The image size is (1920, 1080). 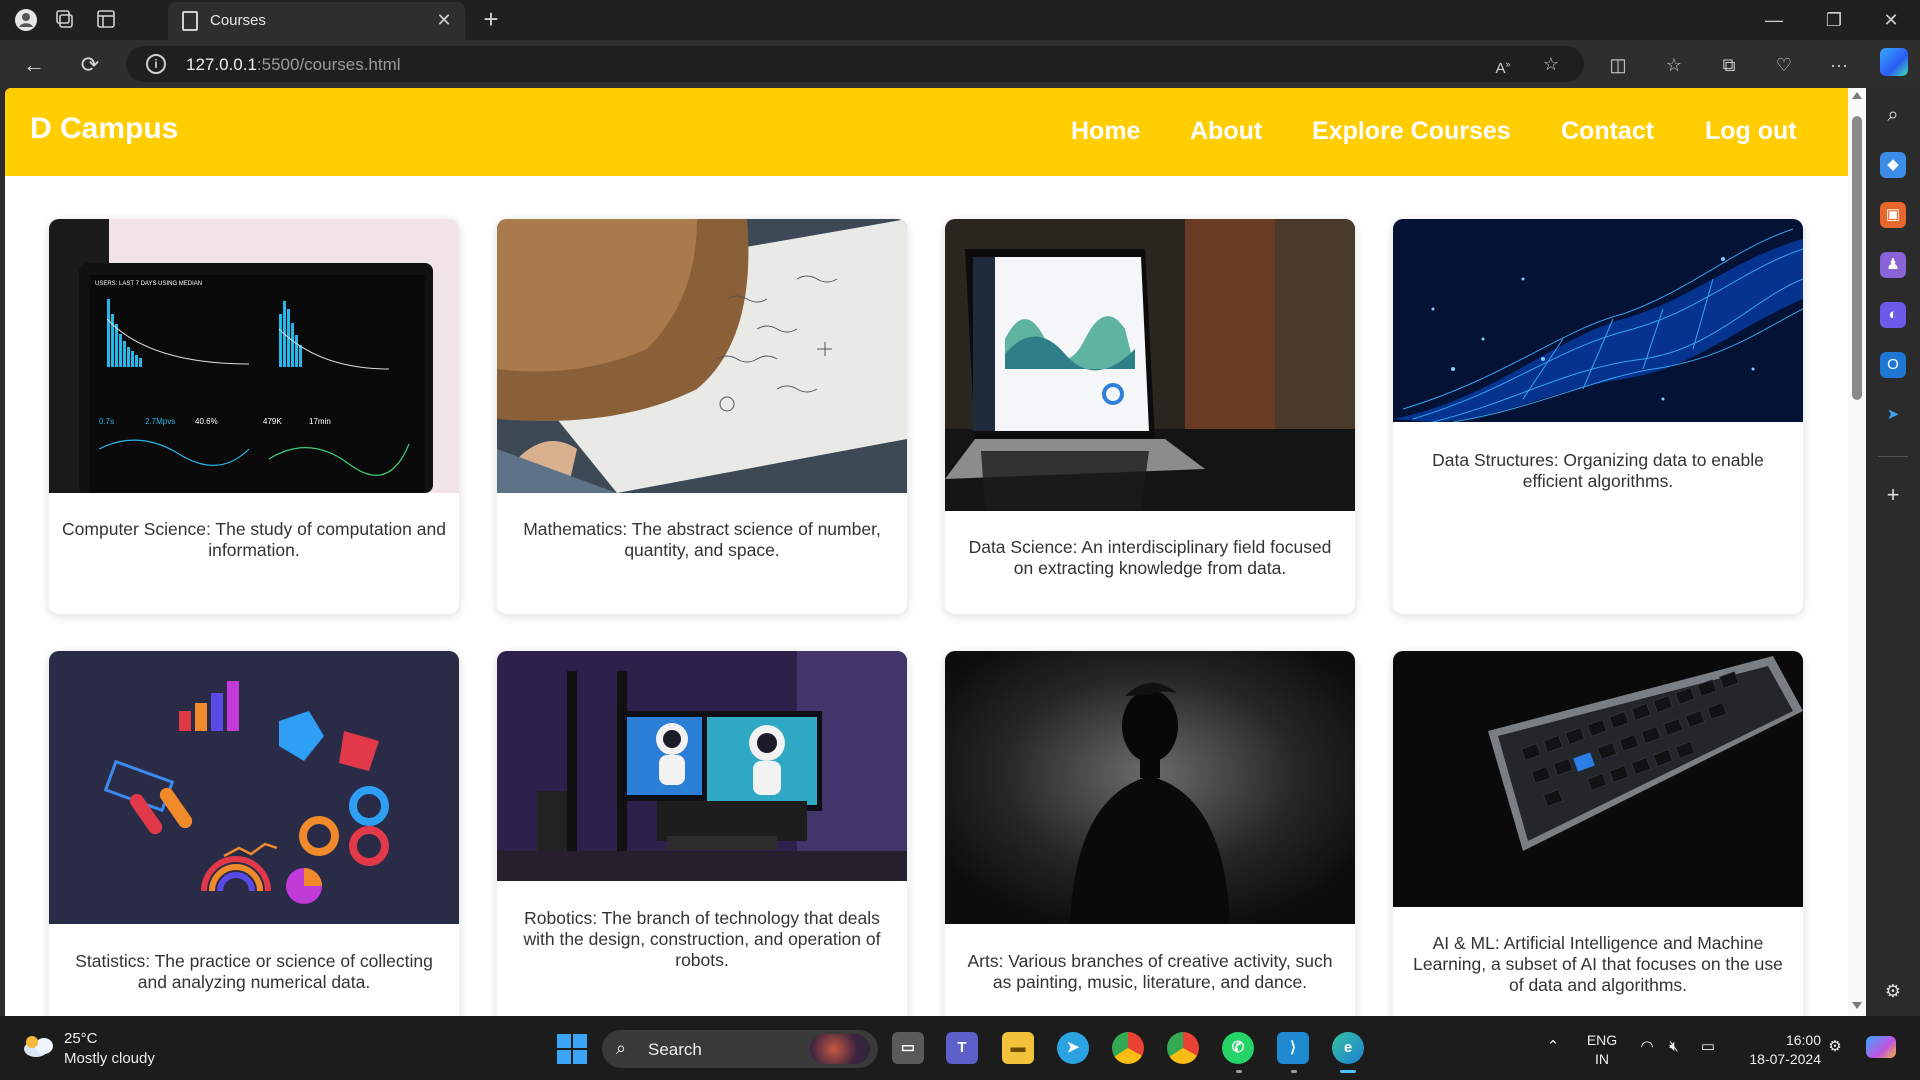 I want to click on microsoft-365-icon: ◐, so click(x=1893, y=315).